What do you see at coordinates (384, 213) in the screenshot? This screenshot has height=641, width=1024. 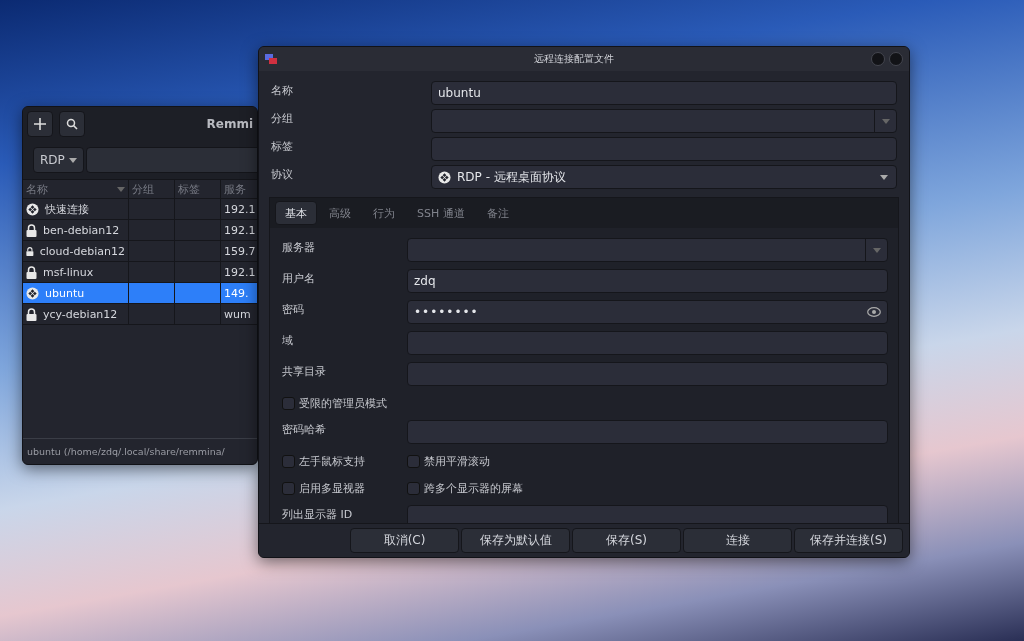 I see `tab: 行为` at bounding box center [384, 213].